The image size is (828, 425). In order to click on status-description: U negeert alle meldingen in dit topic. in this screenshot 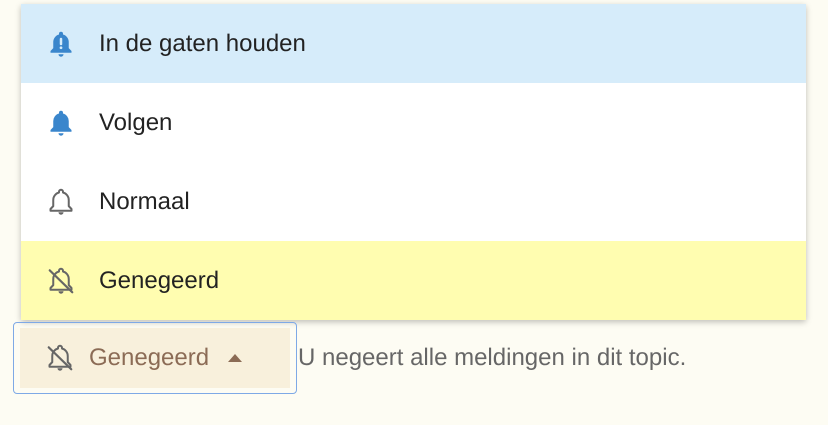, I will do `click(492, 358)`.